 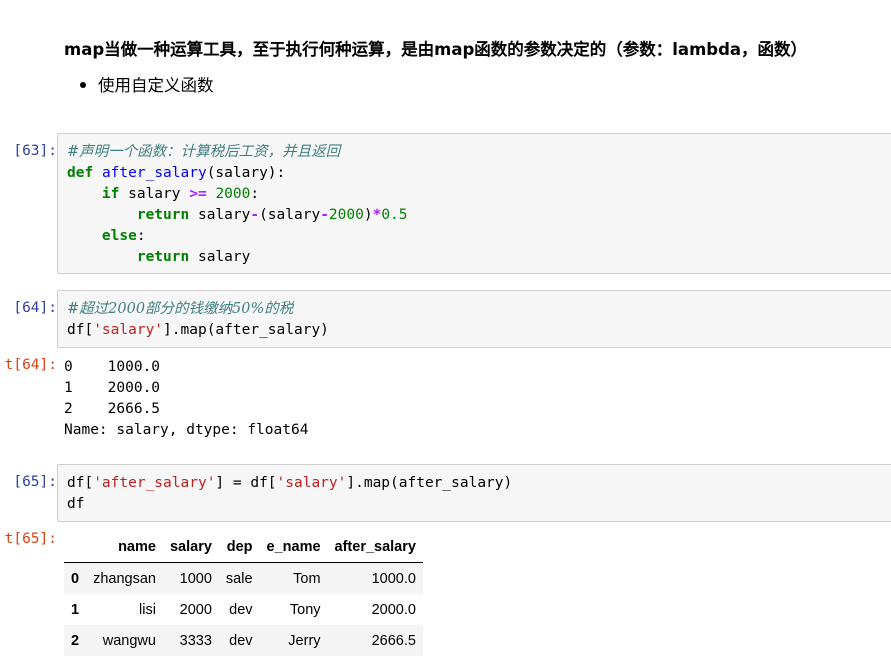 I want to click on row-index: 2, so click(x=75, y=640).